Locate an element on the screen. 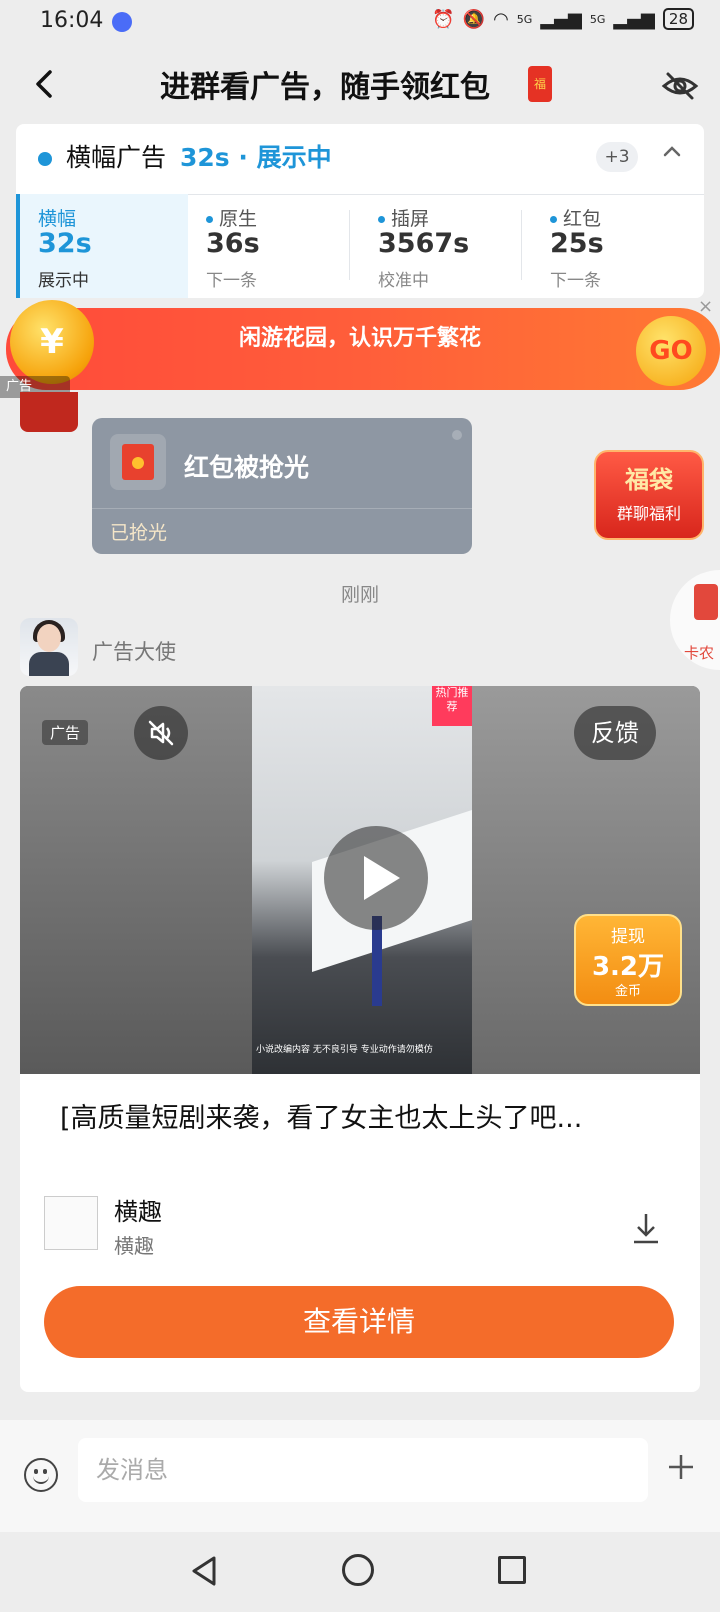 The height and width of the screenshot is (1612, 720). tab-value: 25s is located at coordinates (577, 243).